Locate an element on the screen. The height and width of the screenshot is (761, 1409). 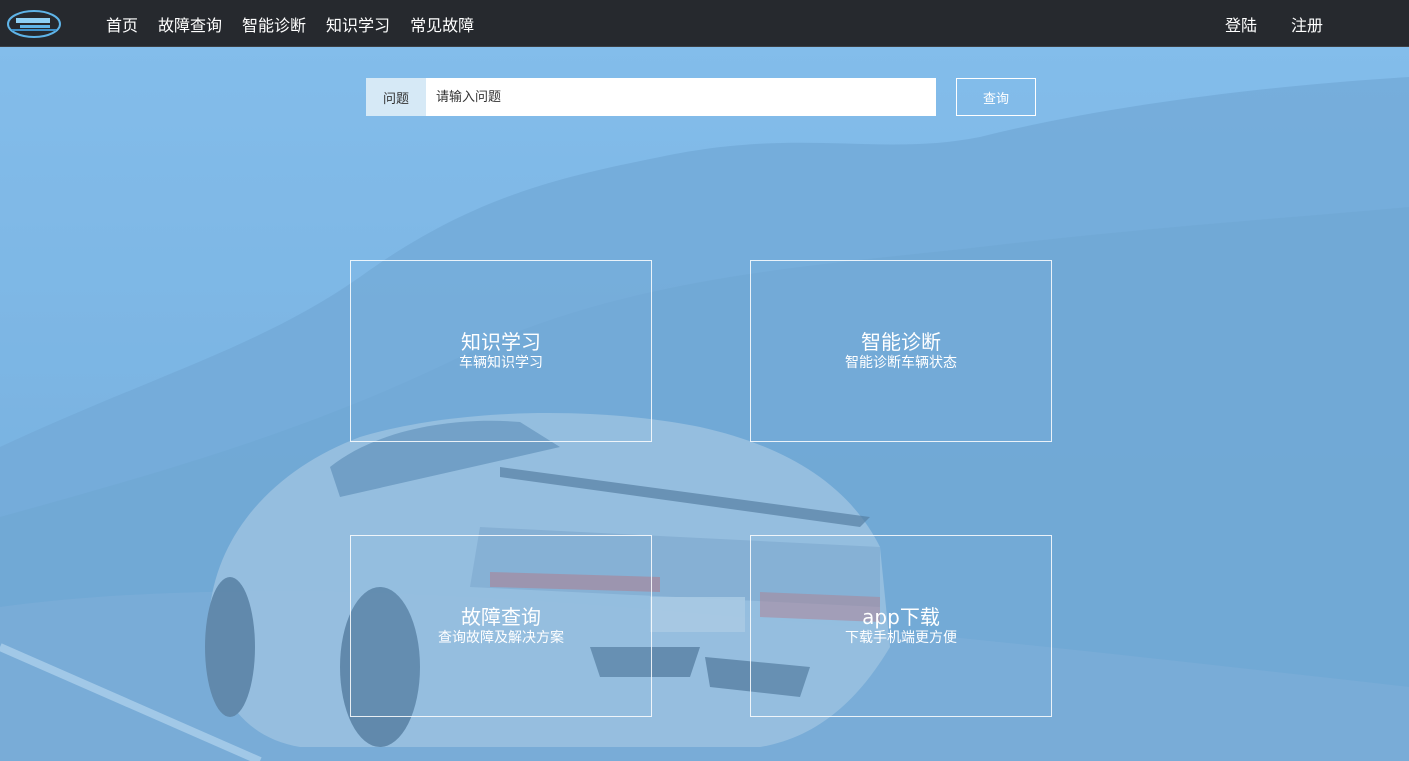
nav-fault-query: 故障查询 is located at coordinates (190, 24).